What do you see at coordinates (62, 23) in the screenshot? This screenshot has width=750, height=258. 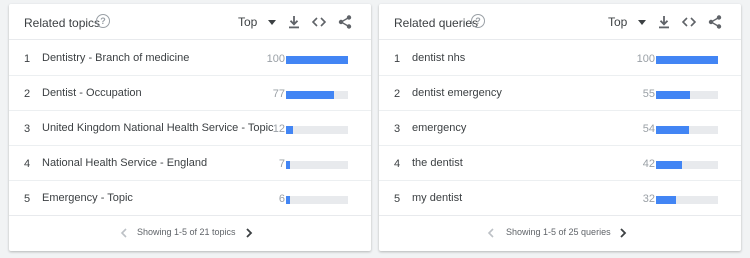 I see `card-title: Related topics` at bounding box center [62, 23].